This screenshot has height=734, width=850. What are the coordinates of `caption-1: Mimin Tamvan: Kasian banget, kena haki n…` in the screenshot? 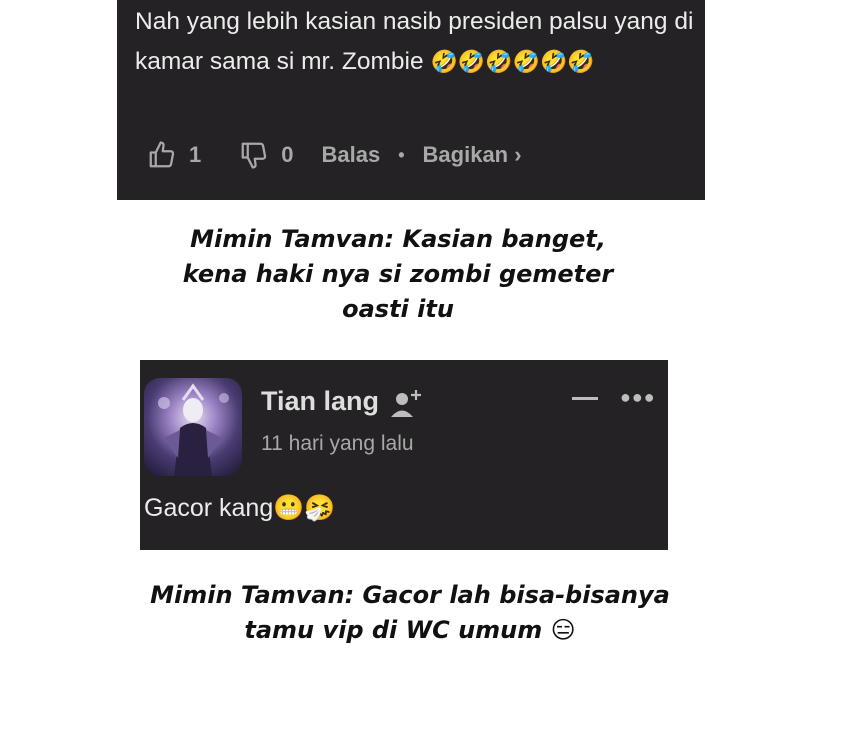 It's located at (398, 274).